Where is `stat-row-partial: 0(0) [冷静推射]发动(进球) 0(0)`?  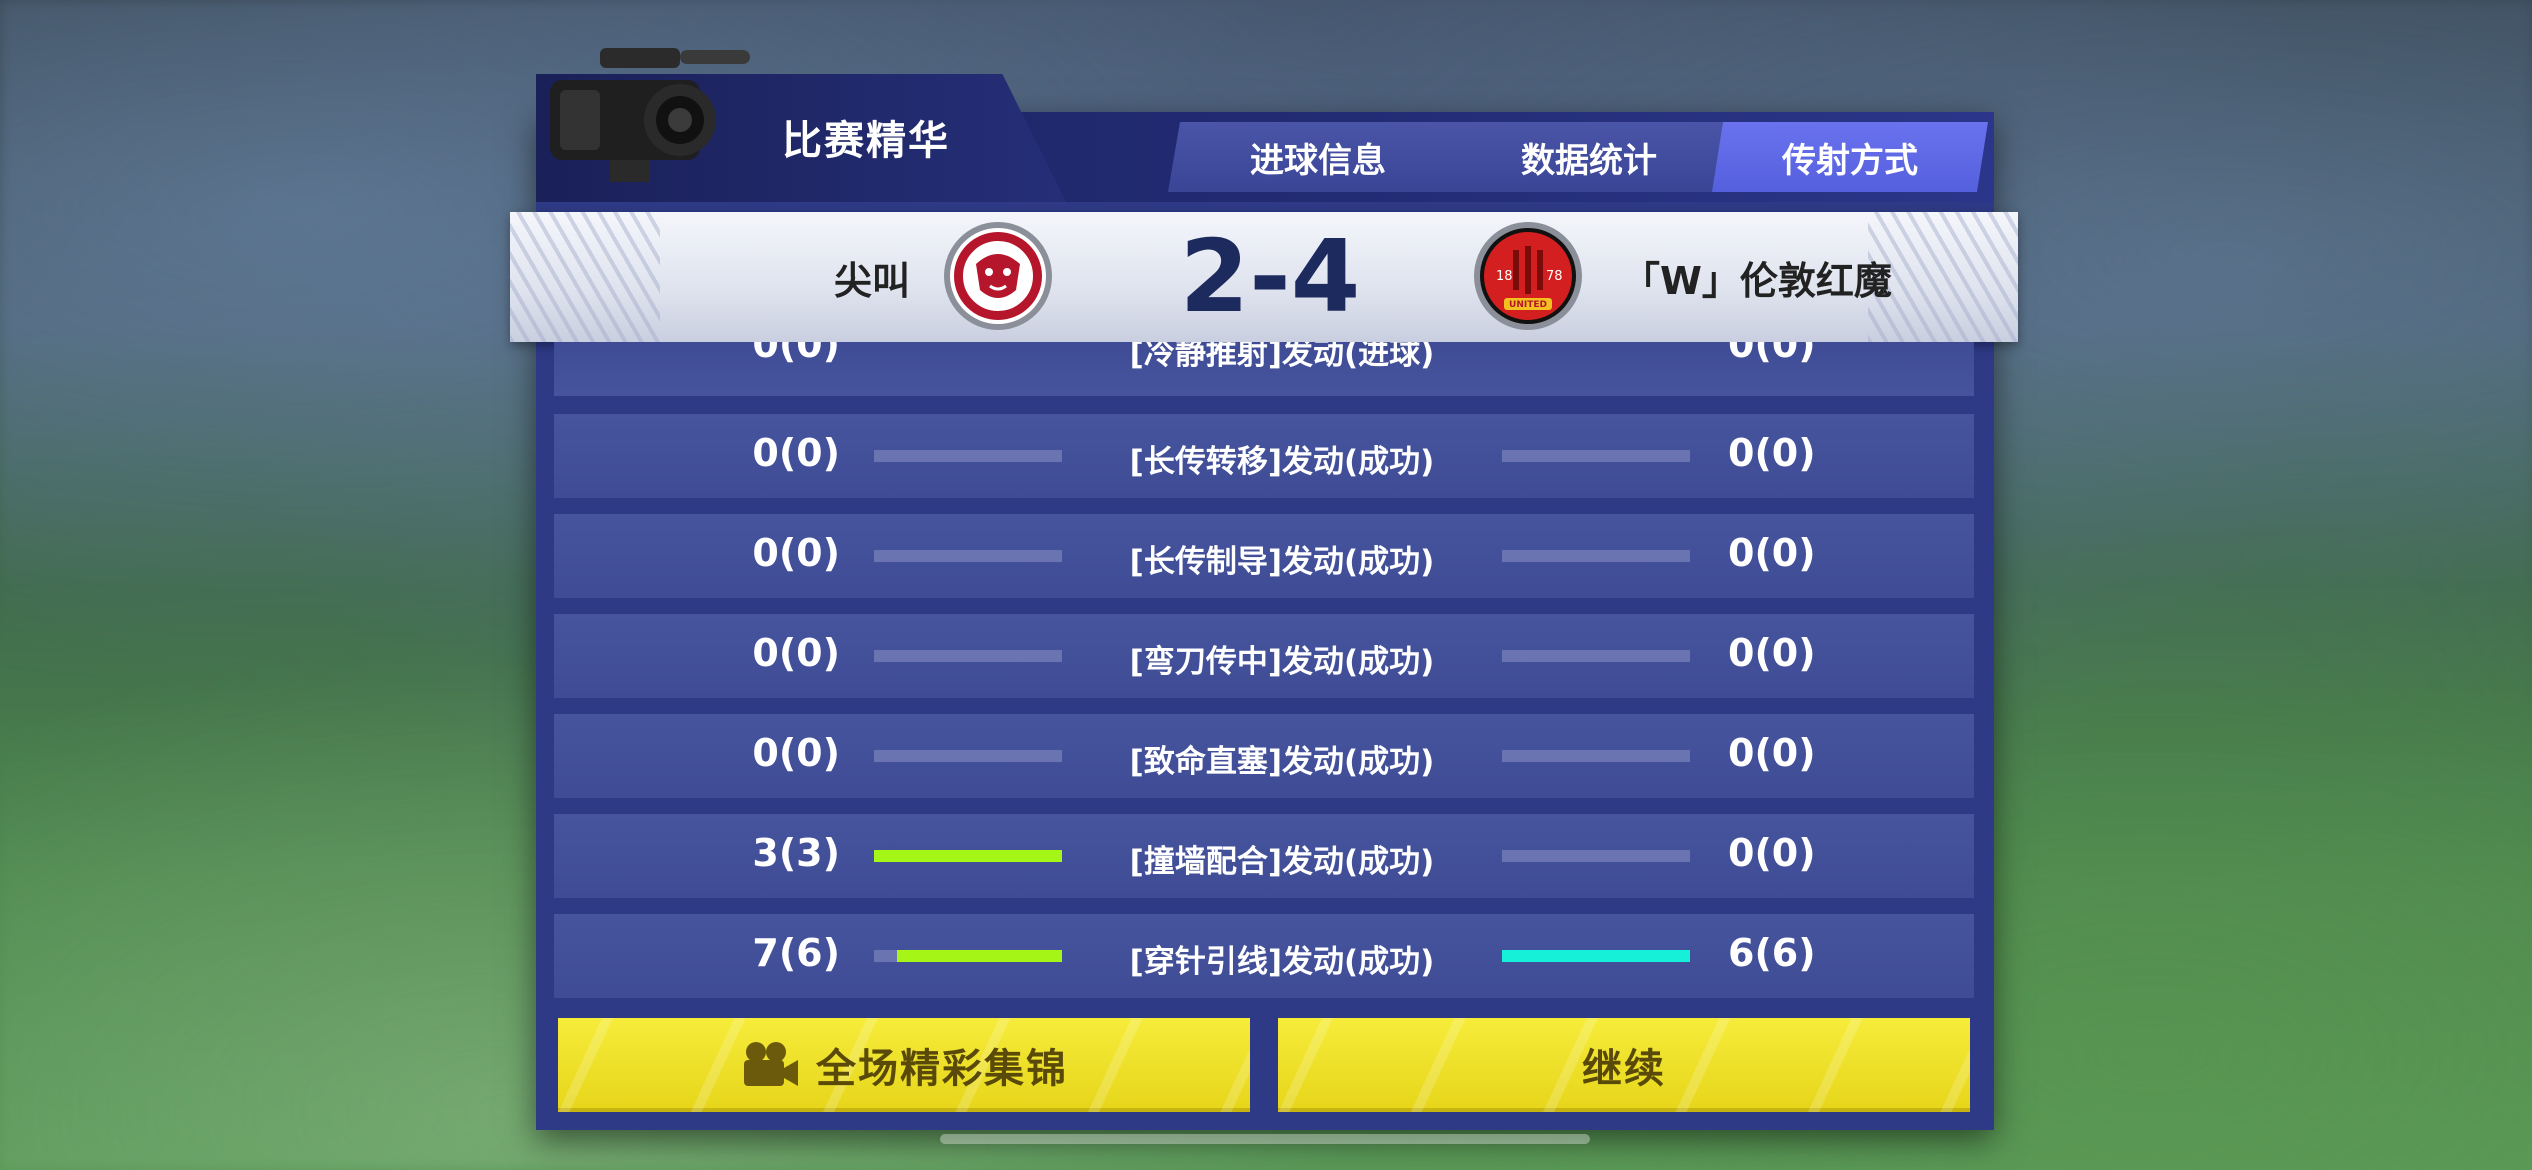
stat-row-partial: 0(0) [冷静推射]发动(进球) 0(0) is located at coordinates (1264, 369).